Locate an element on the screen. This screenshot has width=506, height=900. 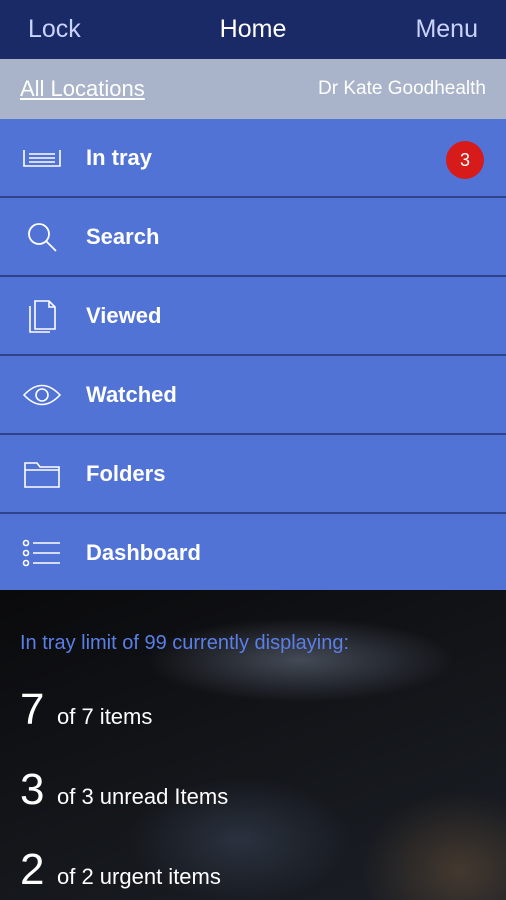
menu-item-watched: Watched is located at coordinates (253, 395).